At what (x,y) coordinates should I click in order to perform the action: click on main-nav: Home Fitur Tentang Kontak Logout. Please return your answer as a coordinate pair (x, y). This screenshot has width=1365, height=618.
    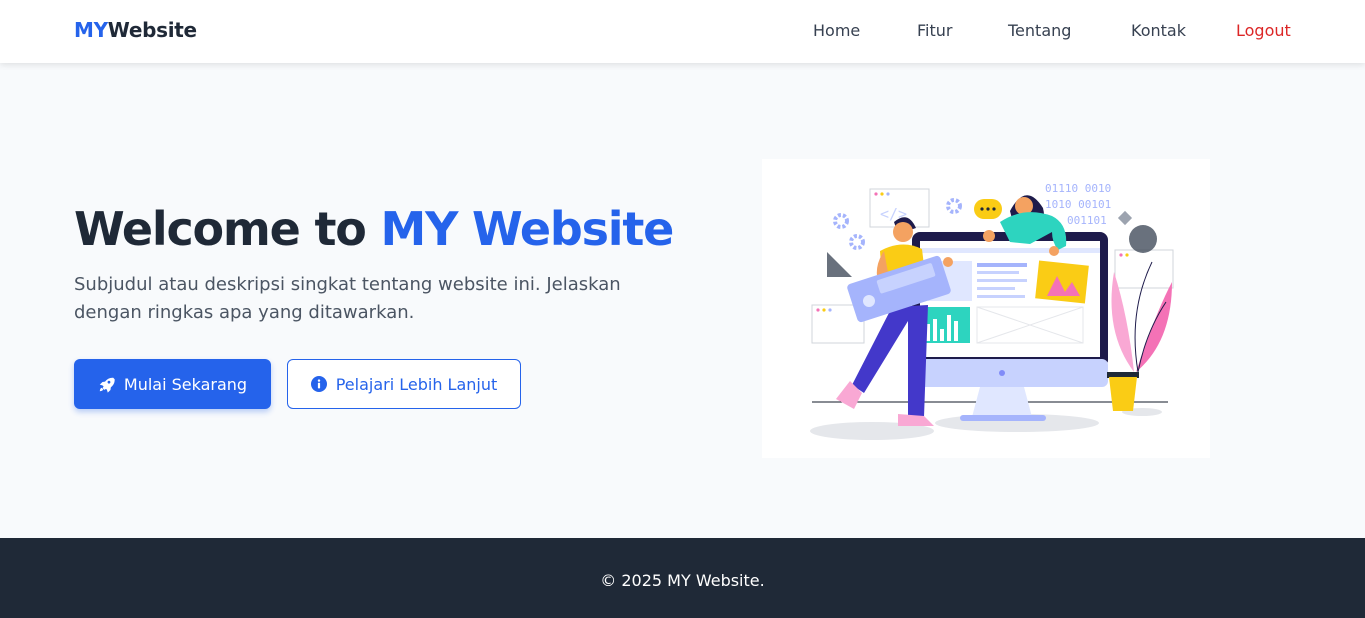
    Looking at the image, I should click on (682, 31).